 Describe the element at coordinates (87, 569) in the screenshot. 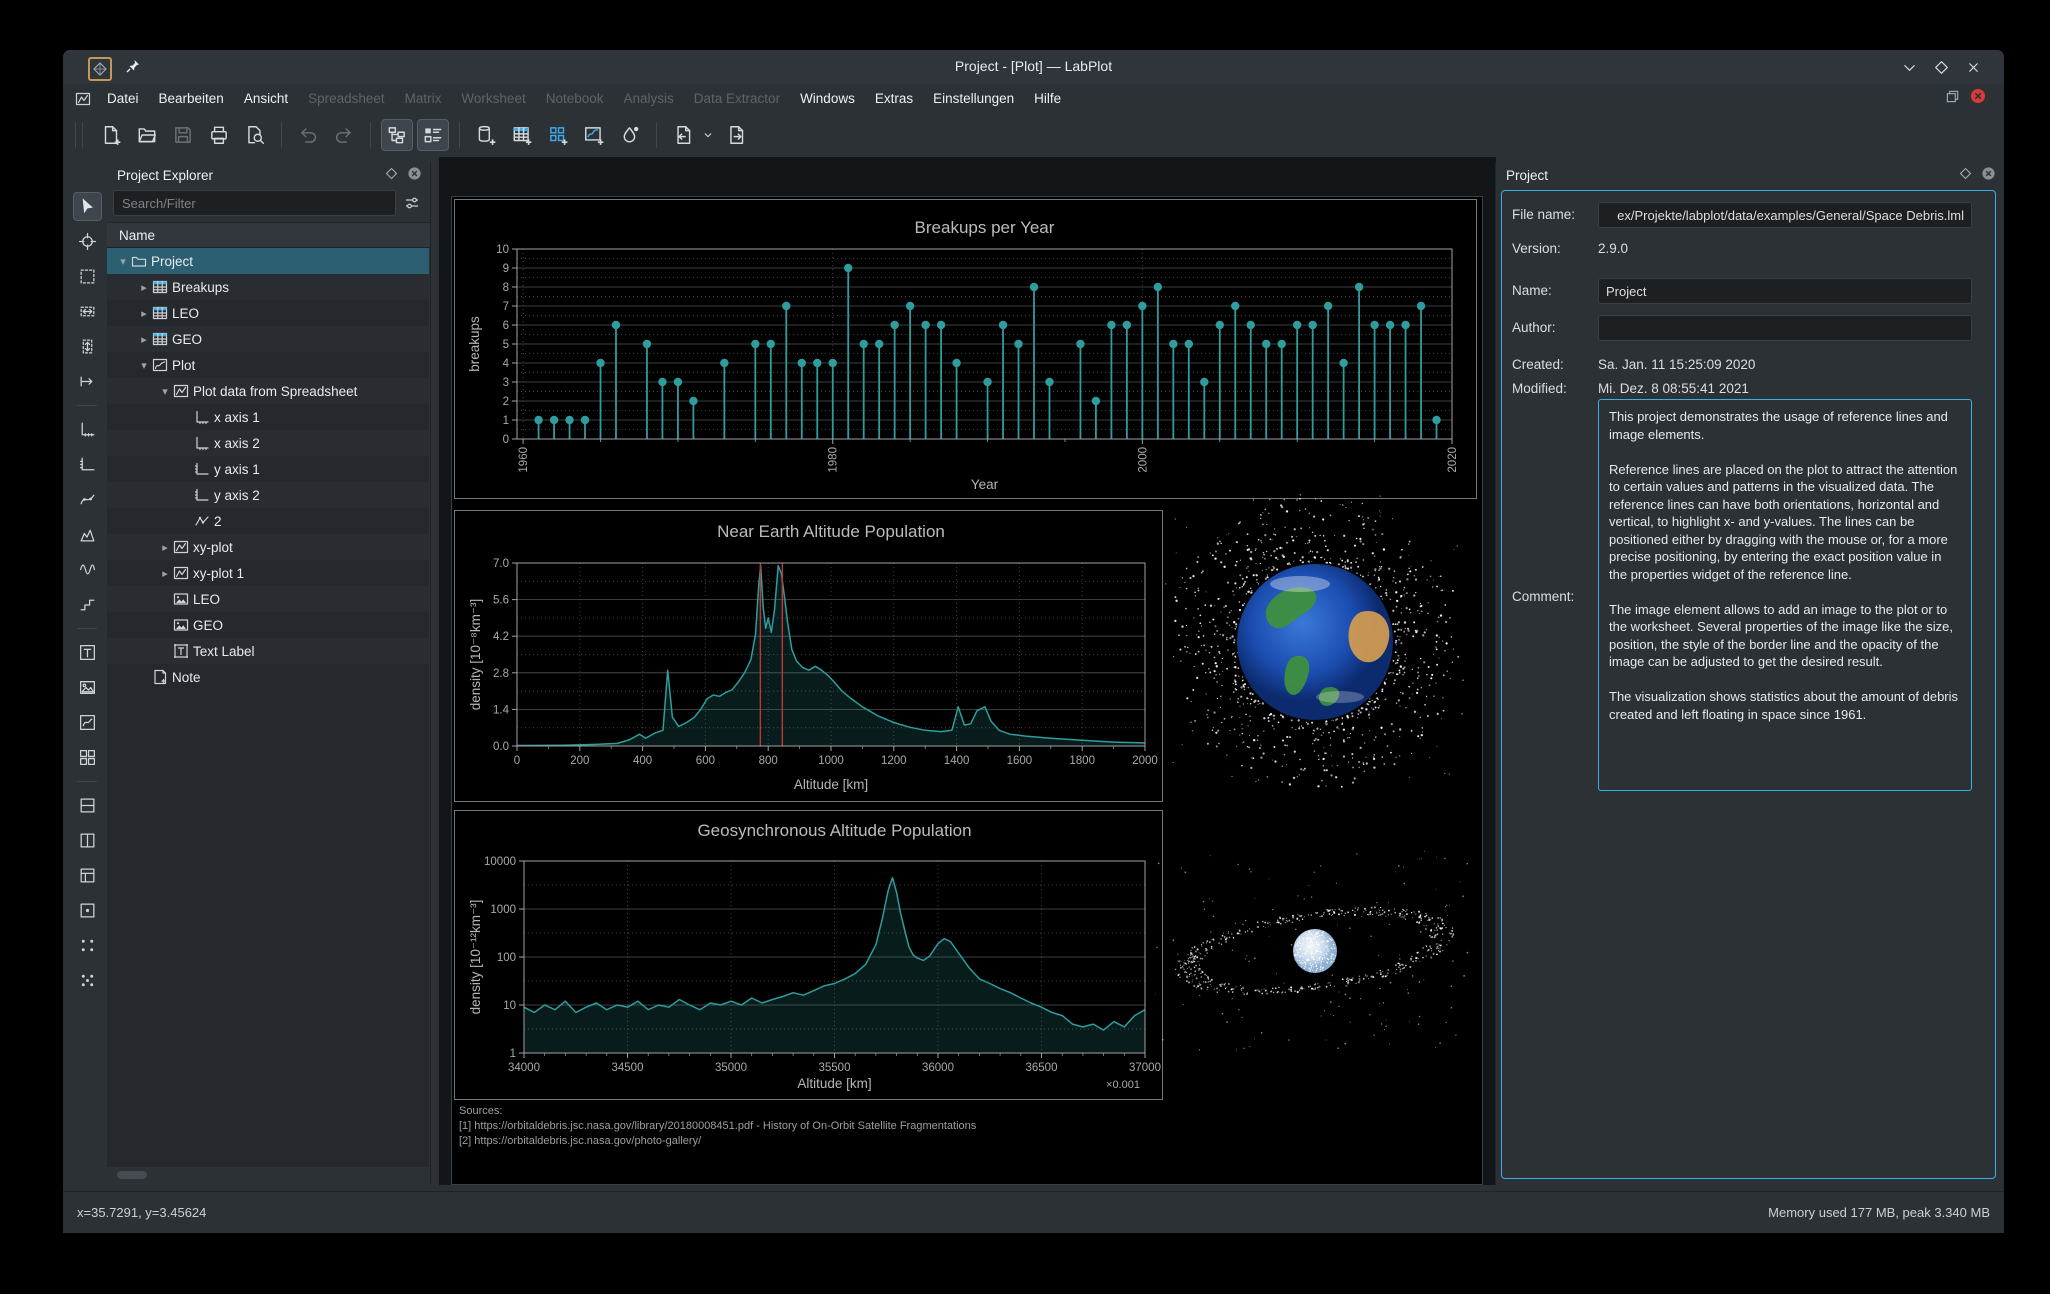

I see `add-fourier-curve-tool-button` at that location.